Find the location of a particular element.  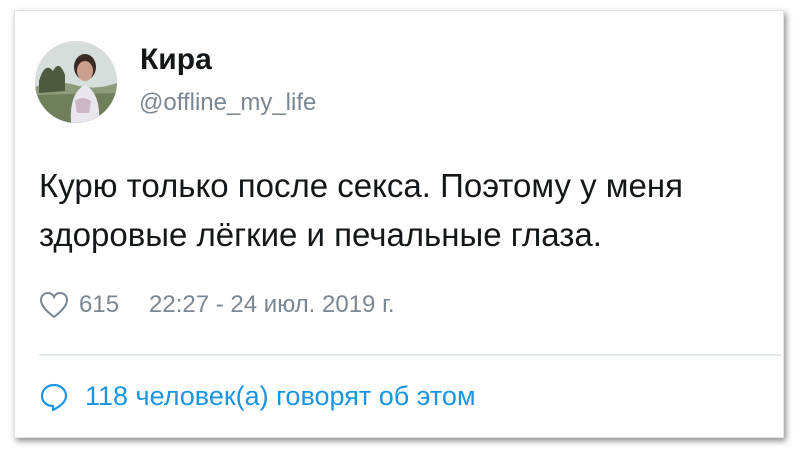

like-count: 615 is located at coordinates (99, 305).